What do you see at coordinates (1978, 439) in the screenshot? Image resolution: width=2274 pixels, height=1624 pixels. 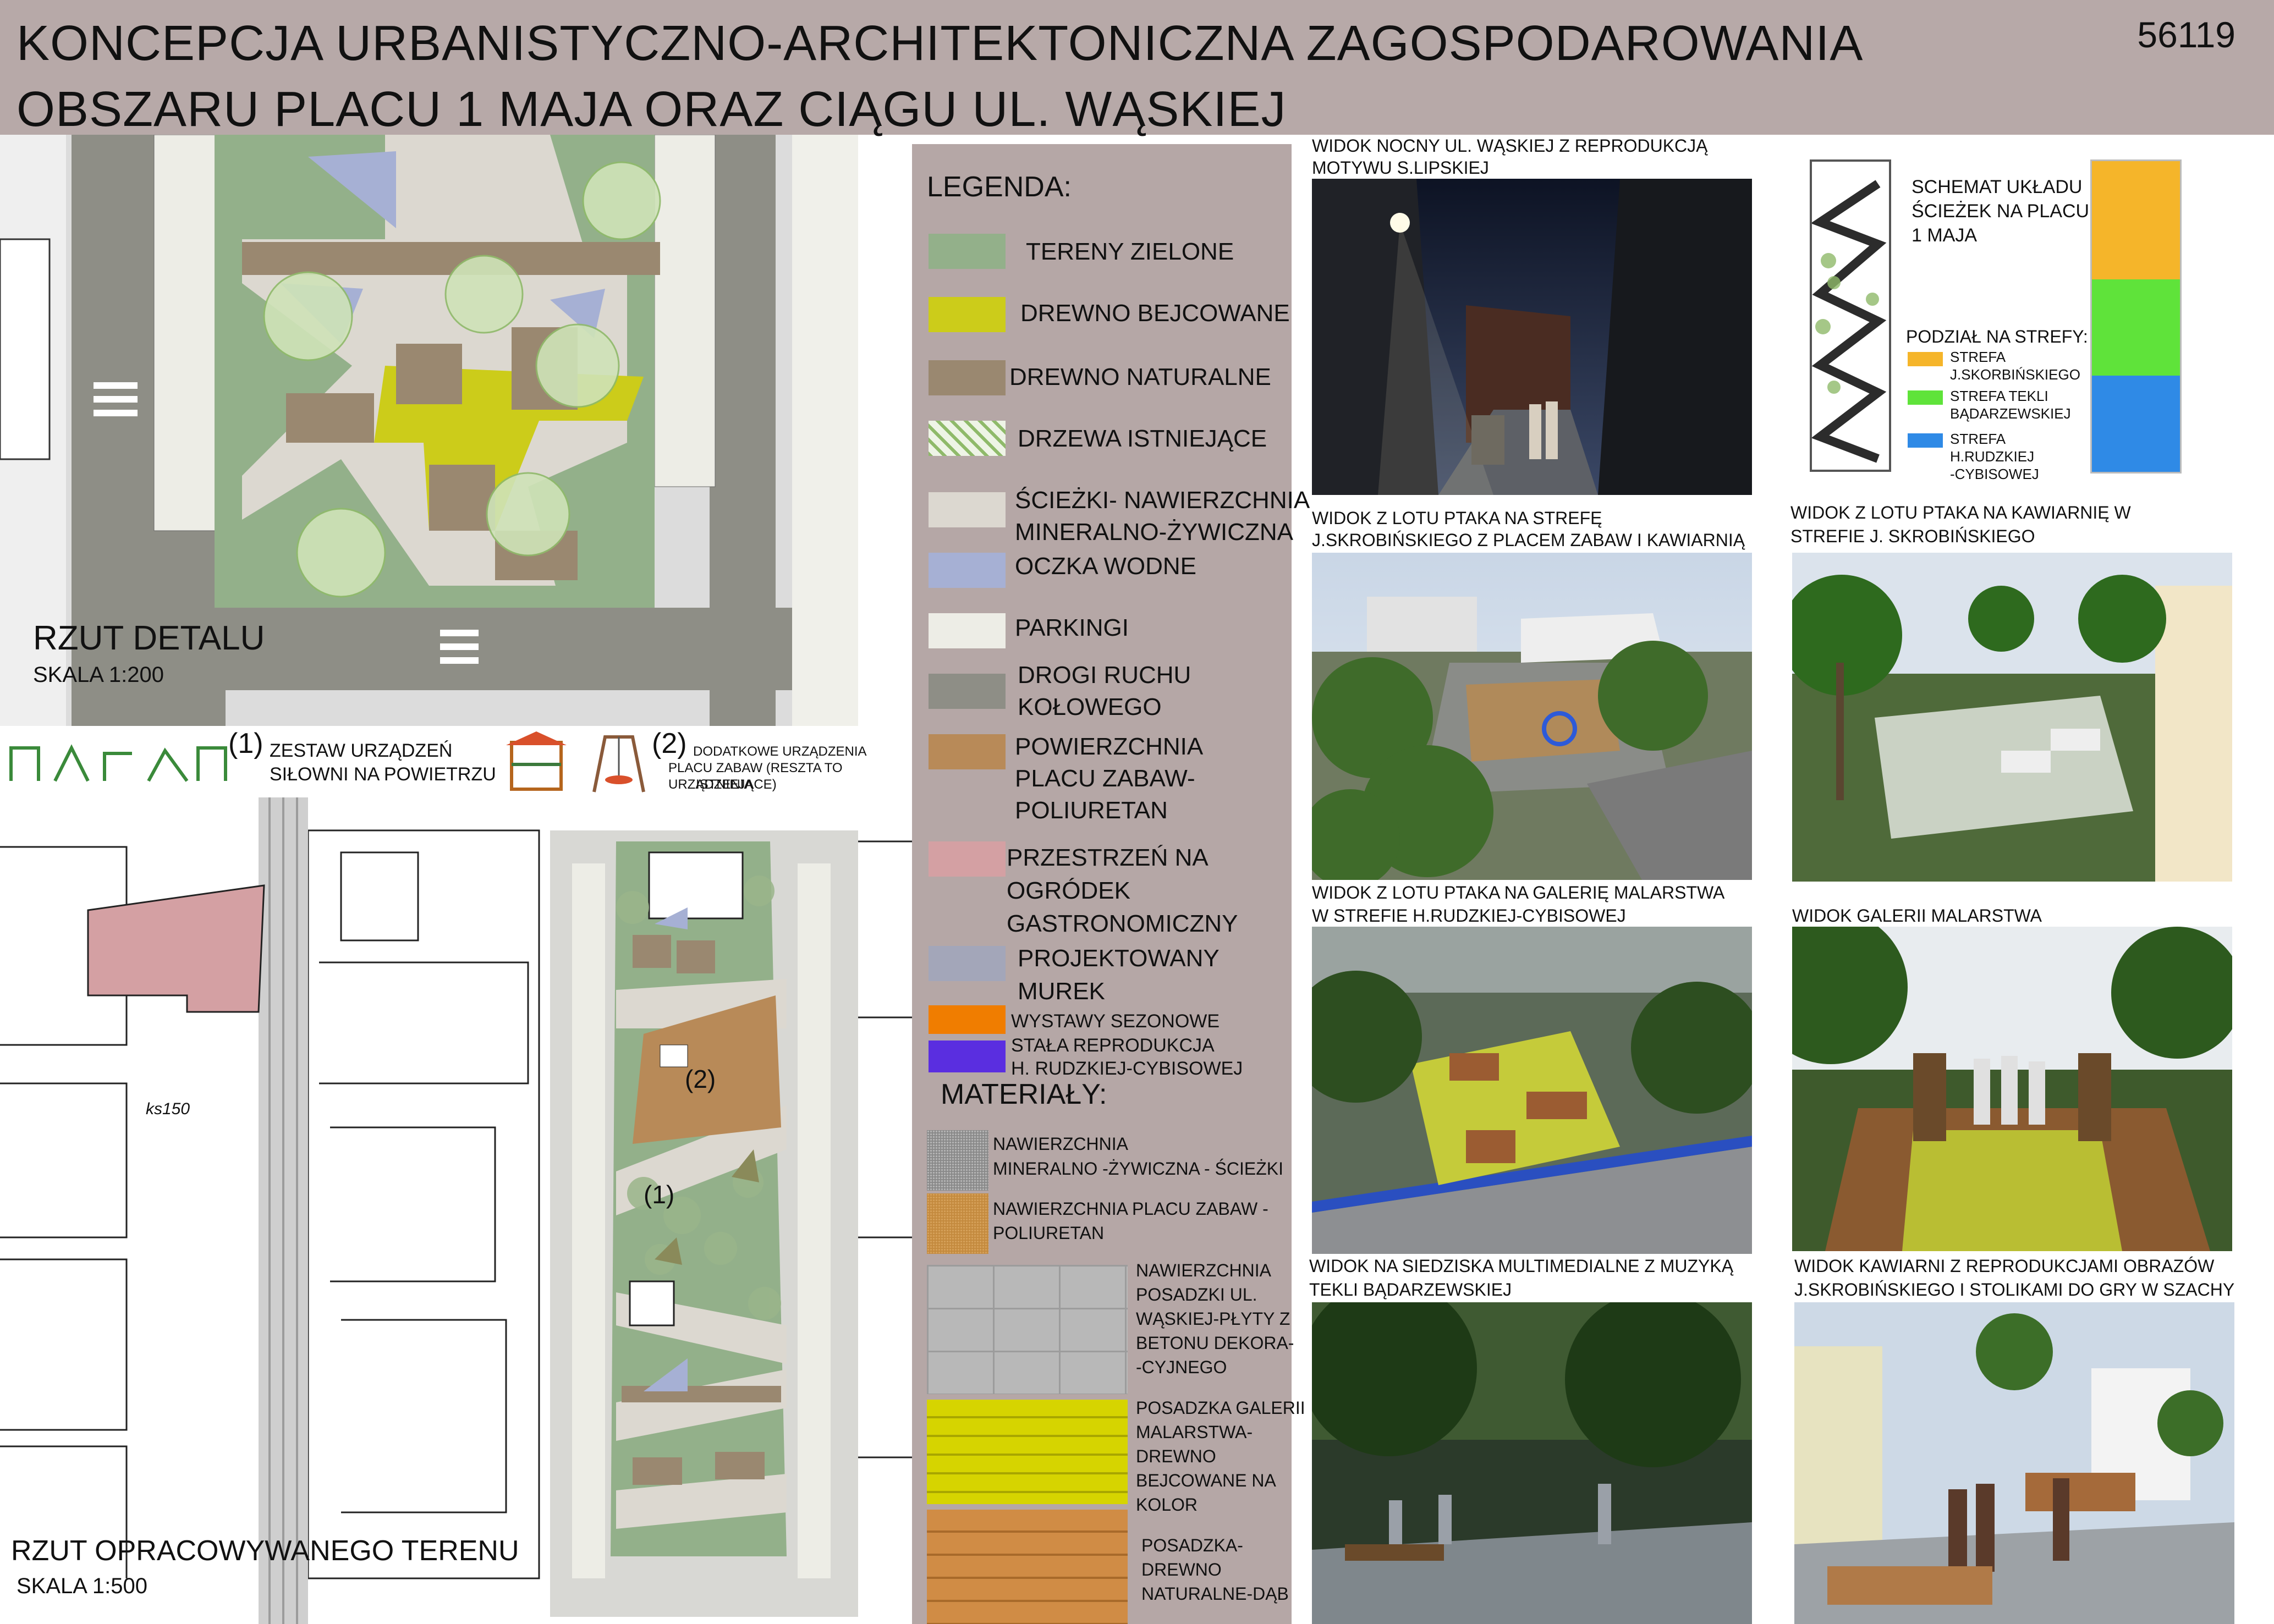 I see `zone-label-3a: STREFA` at bounding box center [1978, 439].